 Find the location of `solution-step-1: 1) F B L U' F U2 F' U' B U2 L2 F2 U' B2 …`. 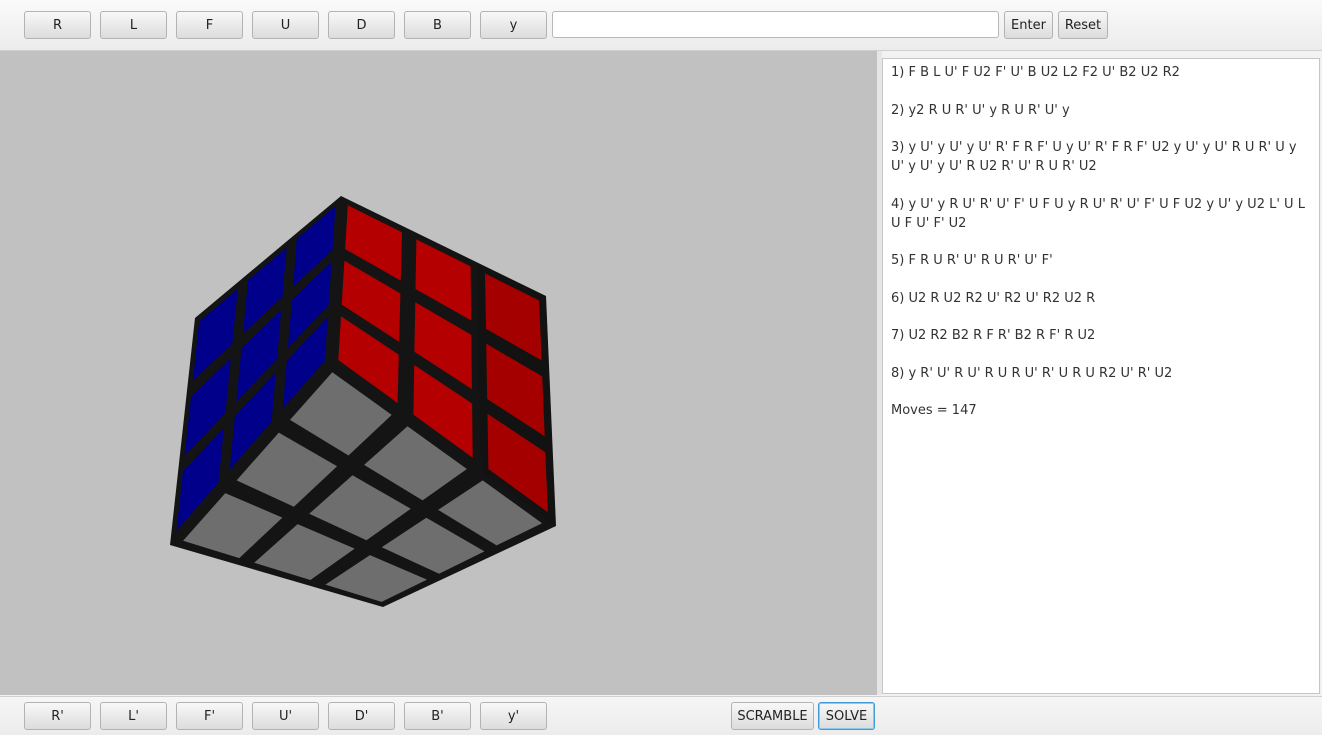

solution-step-1: 1) F B L U' F U2 F' U' B U2 L2 F2 U' B2 … is located at coordinates (1035, 72).